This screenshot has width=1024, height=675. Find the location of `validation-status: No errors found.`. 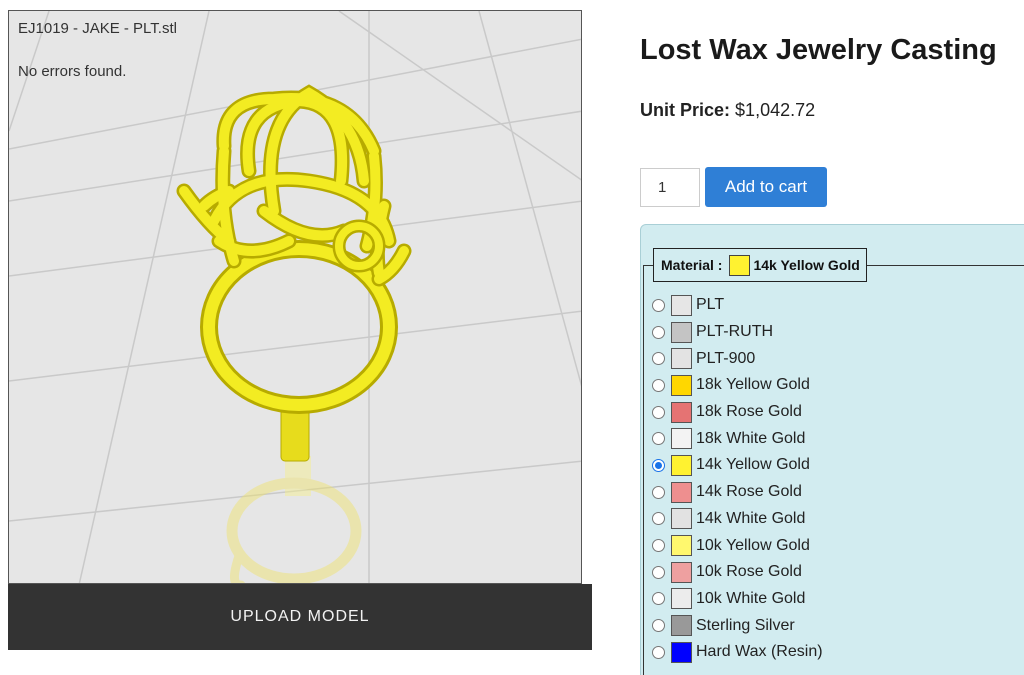

validation-status: No errors found. is located at coordinates (72, 71).